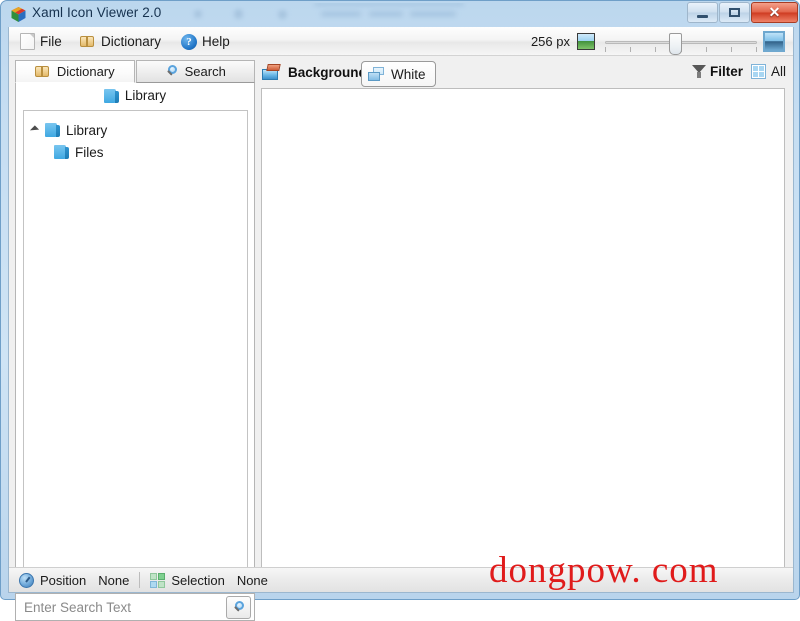 This screenshot has width=800, height=621. What do you see at coordinates (401, 579) in the screenshot?
I see `status-bar: Position None Selection None` at bounding box center [401, 579].